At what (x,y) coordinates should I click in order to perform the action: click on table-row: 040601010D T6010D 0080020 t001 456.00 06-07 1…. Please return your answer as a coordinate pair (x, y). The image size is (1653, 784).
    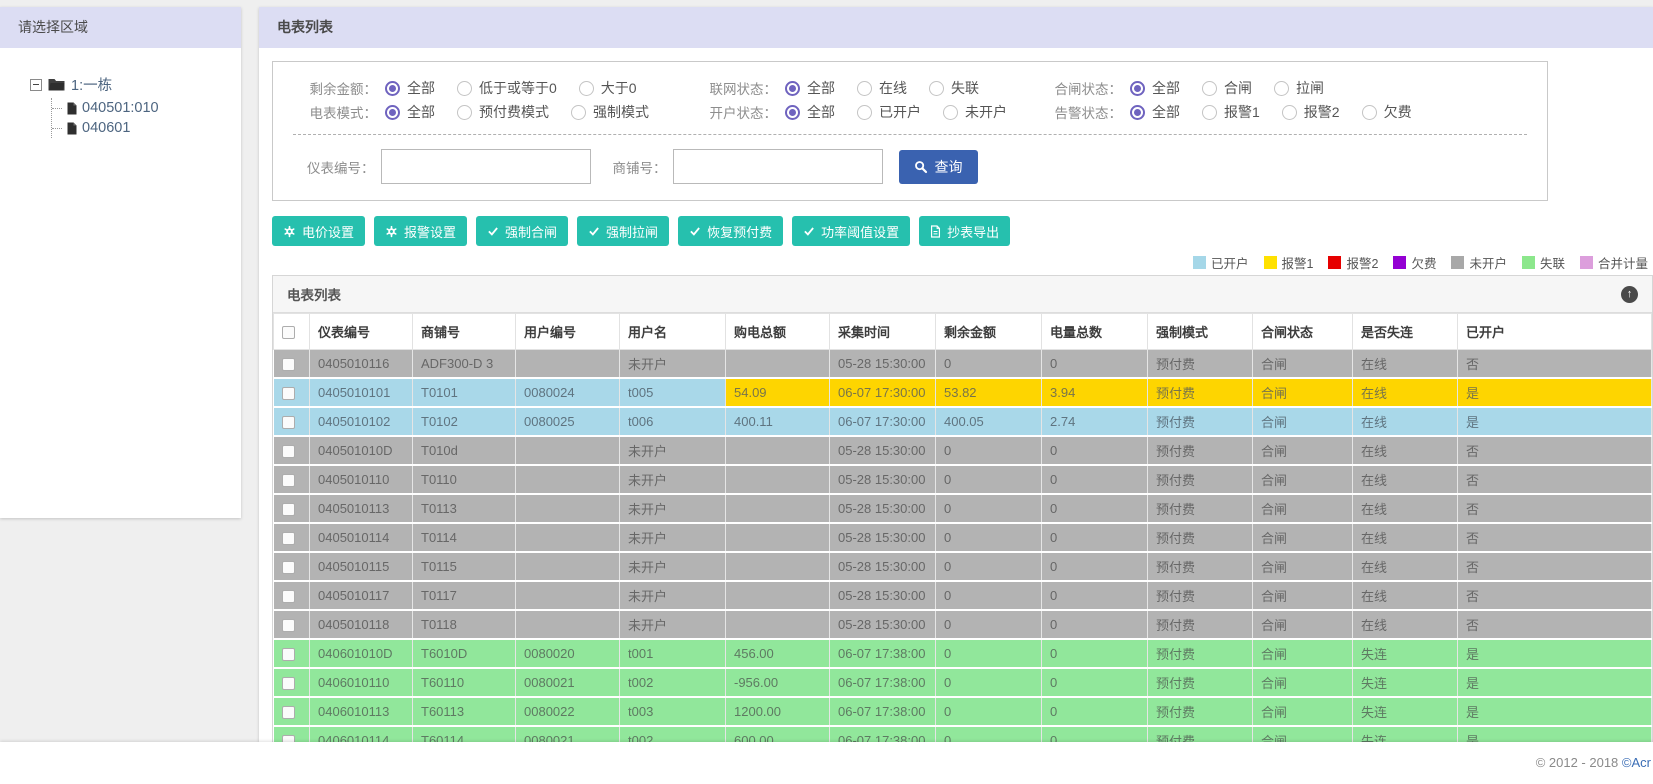
    Looking at the image, I should click on (962, 654).